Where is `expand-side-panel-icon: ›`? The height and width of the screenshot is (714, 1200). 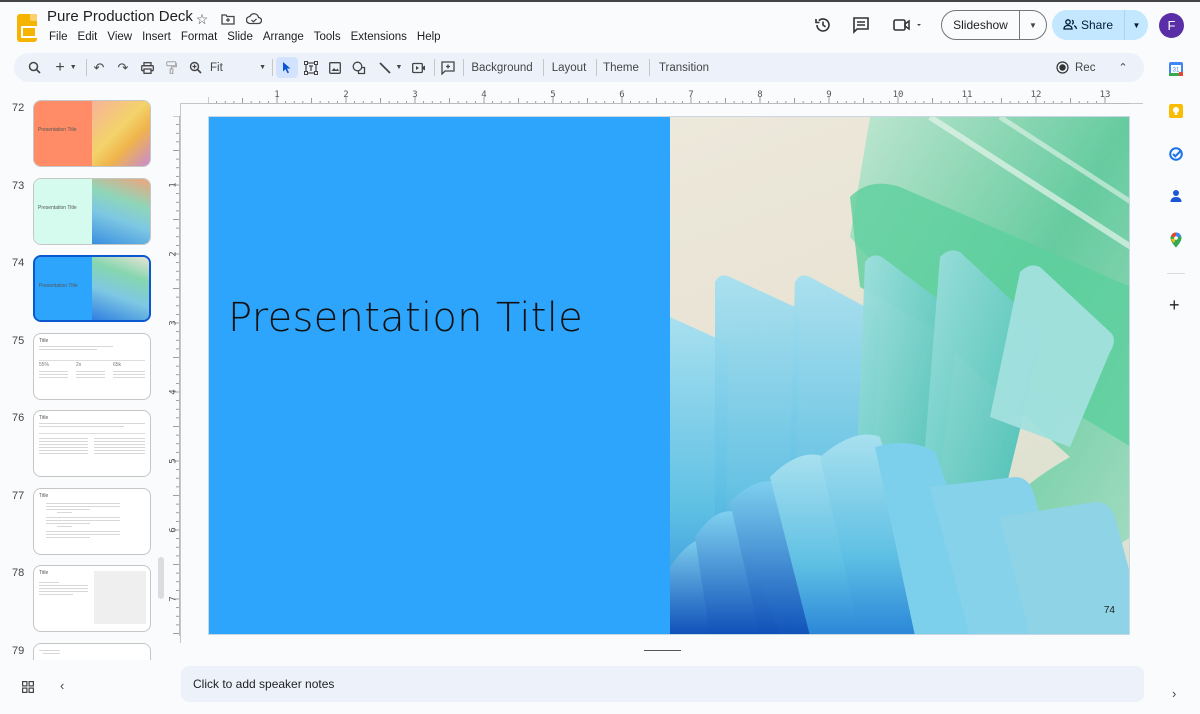
expand-side-panel-icon: › is located at coordinates (1174, 693).